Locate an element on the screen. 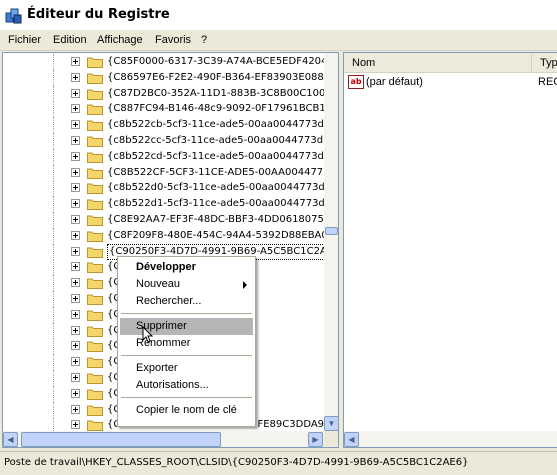 The height and width of the screenshot is (475, 557). mouse-cursor-icon is located at coordinates (148, 334).